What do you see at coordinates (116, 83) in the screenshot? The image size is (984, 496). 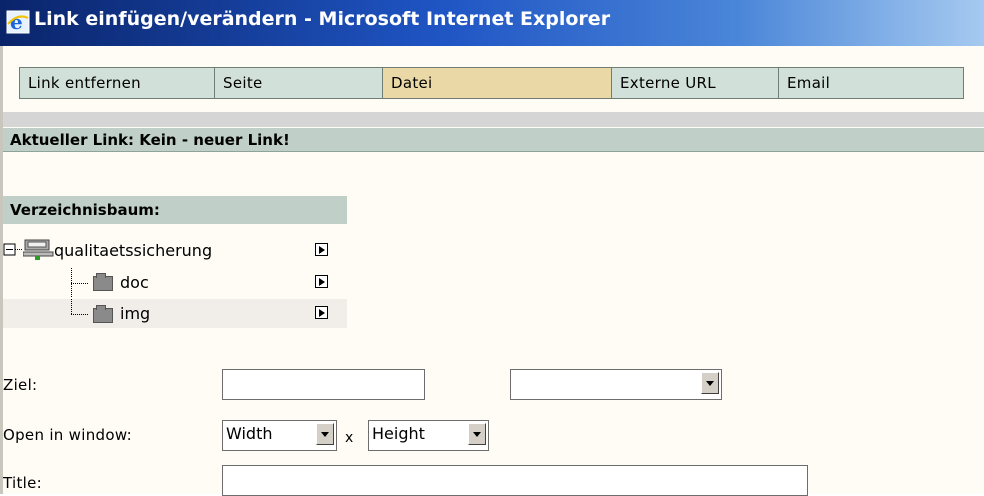 I see `tab-link-entfernen: Link entfernen` at bounding box center [116, 83].